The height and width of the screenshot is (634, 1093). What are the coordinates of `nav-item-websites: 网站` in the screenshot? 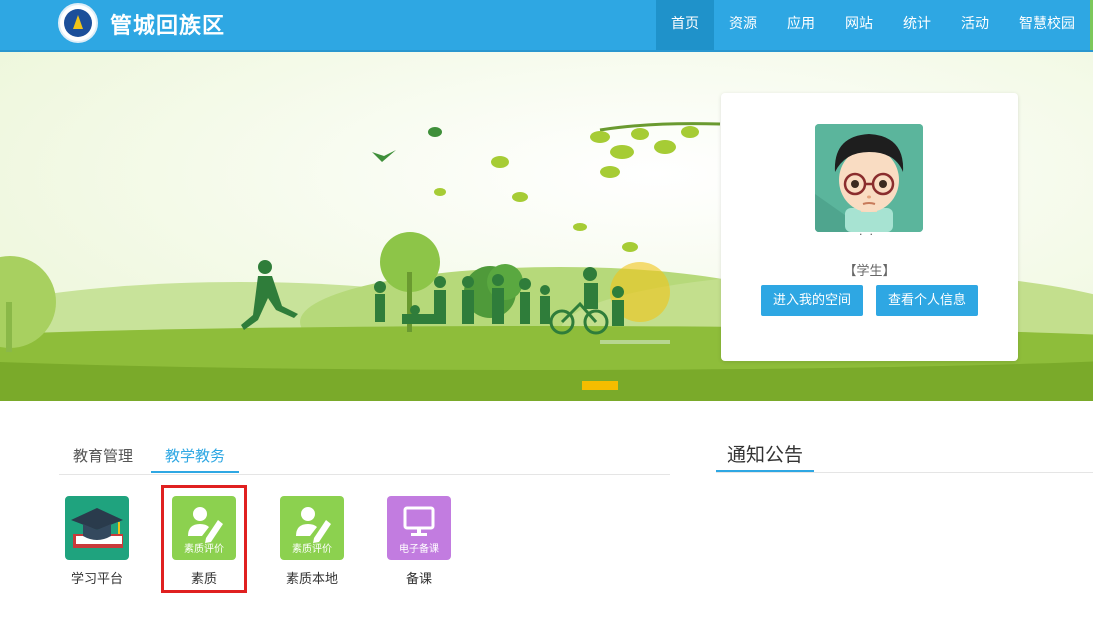 It's located at (859, 25).